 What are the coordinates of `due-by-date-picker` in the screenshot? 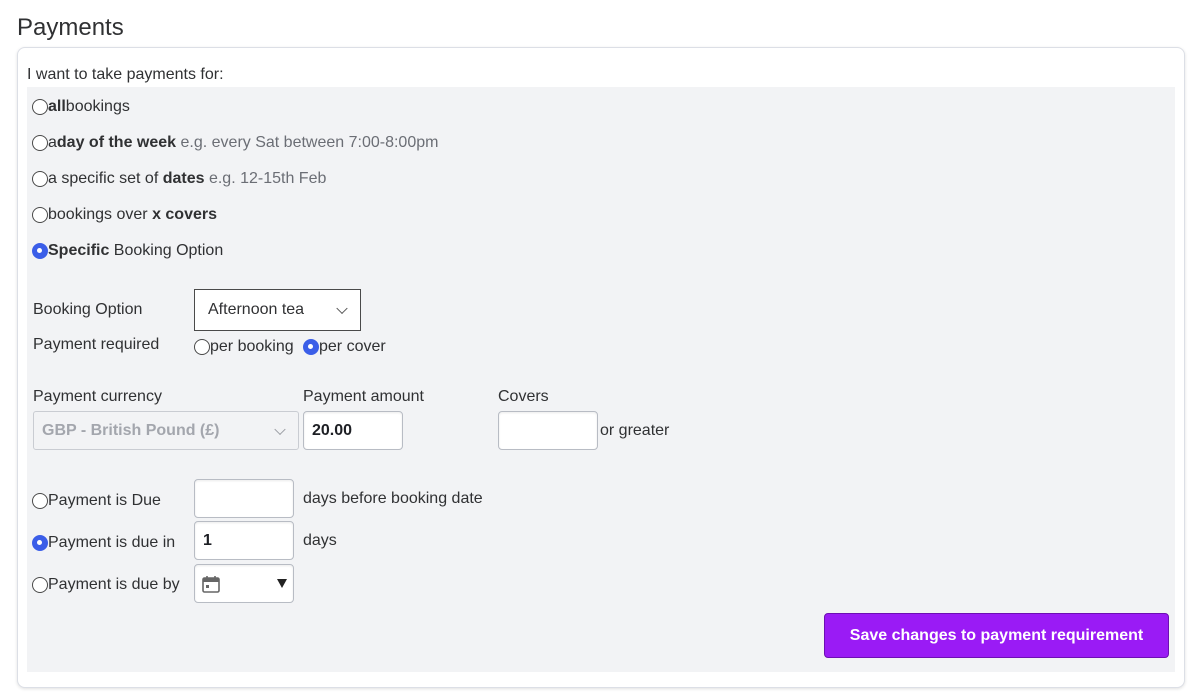 It's located at (244, 583).